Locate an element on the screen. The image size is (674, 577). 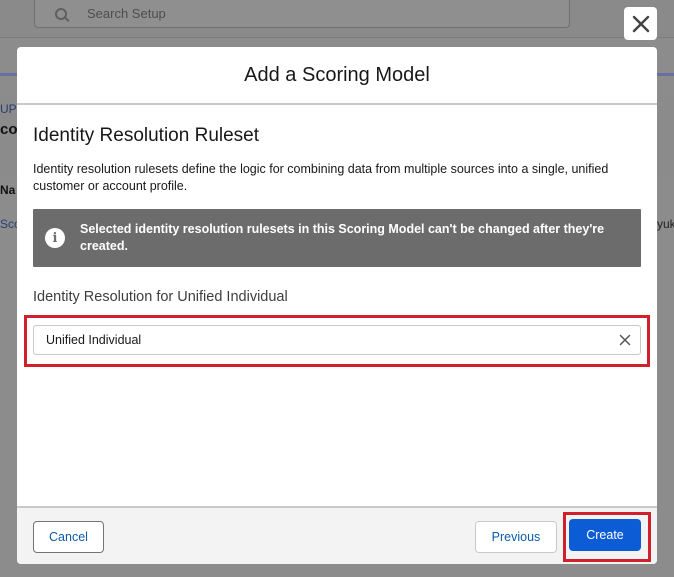
clear-icon is located at coordinates (625, 340).